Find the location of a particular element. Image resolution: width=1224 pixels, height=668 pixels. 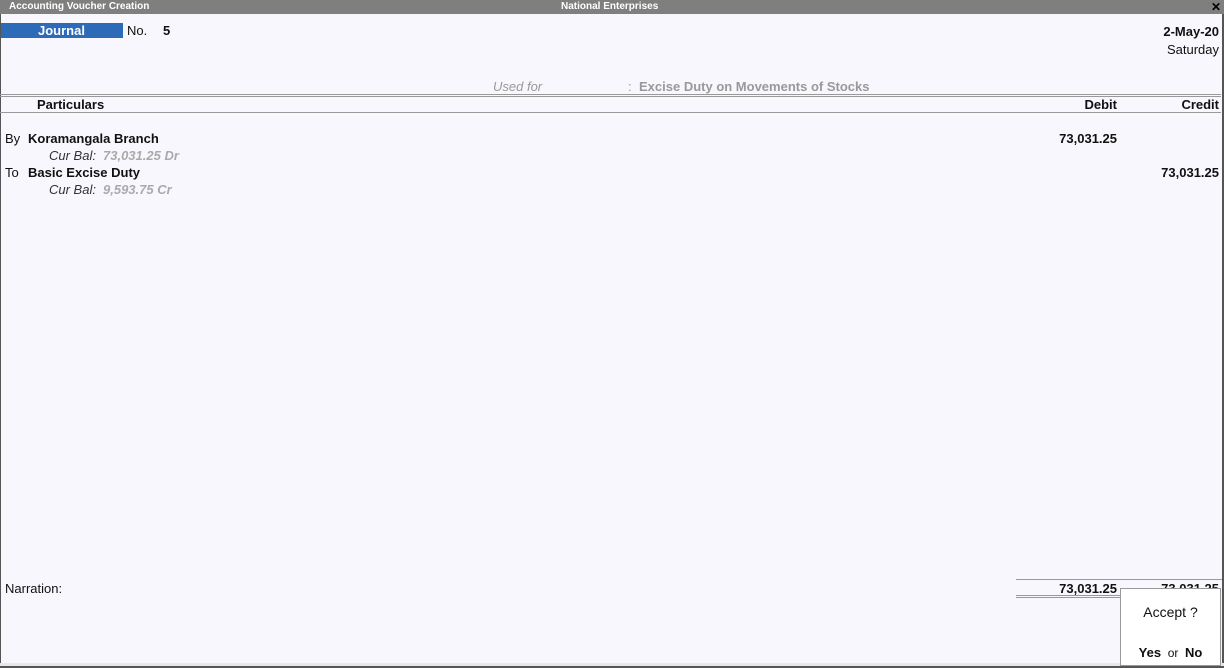

no-button: No is located at coordinates (1193, 652).